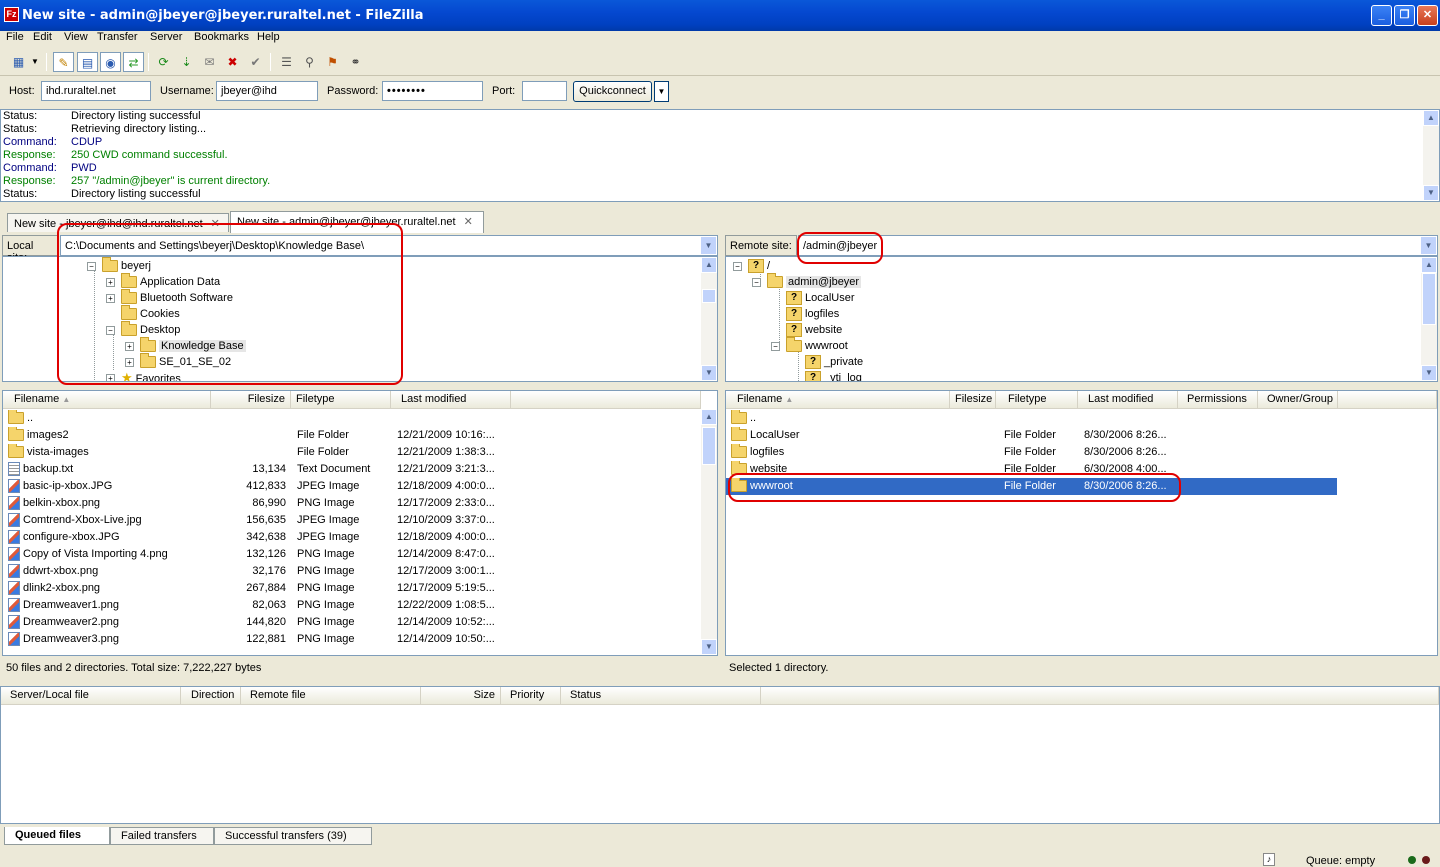 The width and height of the screenshot is (1440, 867). I want to click on column-status: Status, so click(661, 696).